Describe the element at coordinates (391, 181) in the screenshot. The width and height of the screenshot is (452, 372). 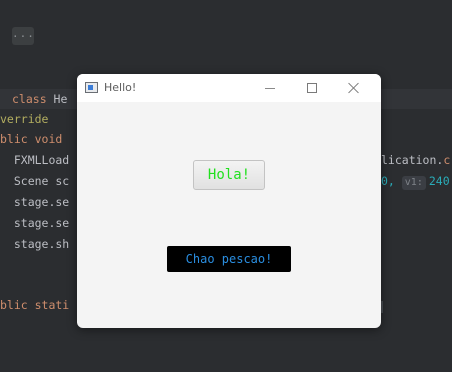
I see `number-literal-1: 0,` at that location.